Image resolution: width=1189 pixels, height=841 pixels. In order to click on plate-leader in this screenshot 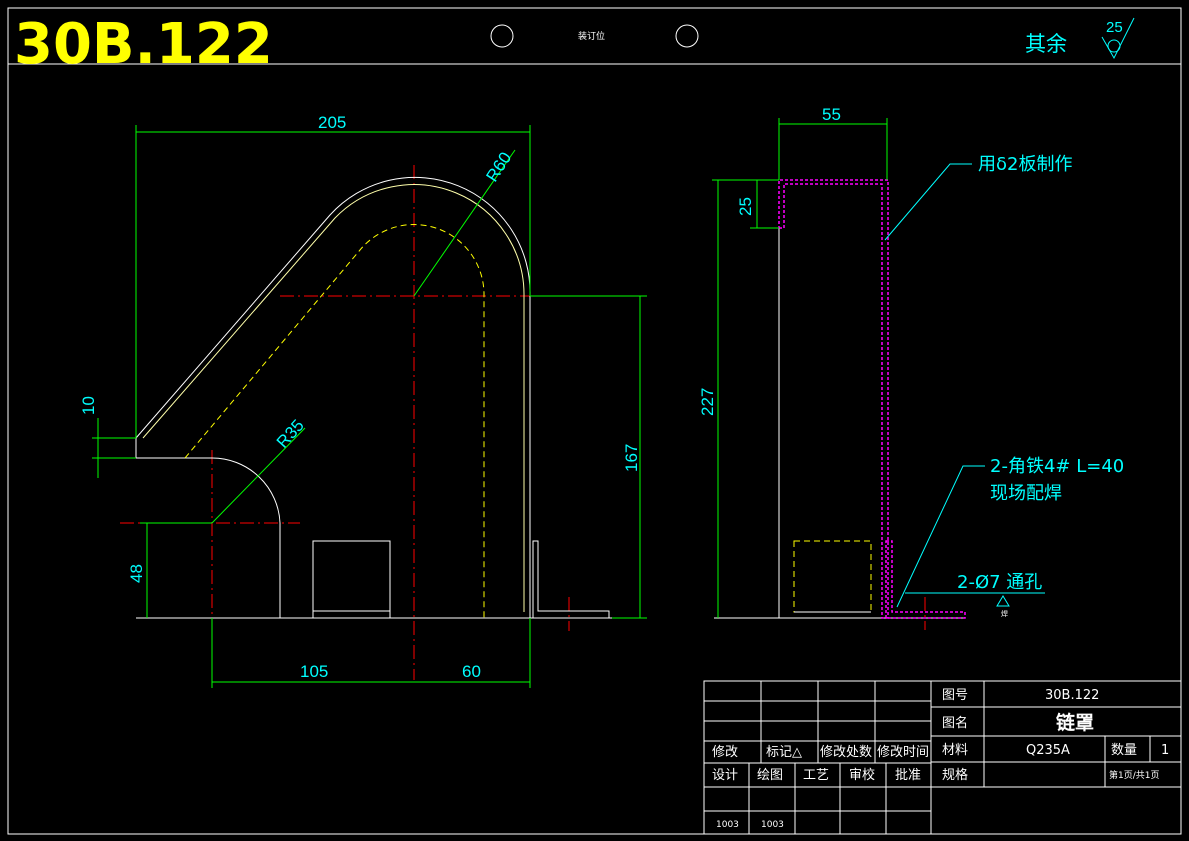, I will do `click(928, 202)`.